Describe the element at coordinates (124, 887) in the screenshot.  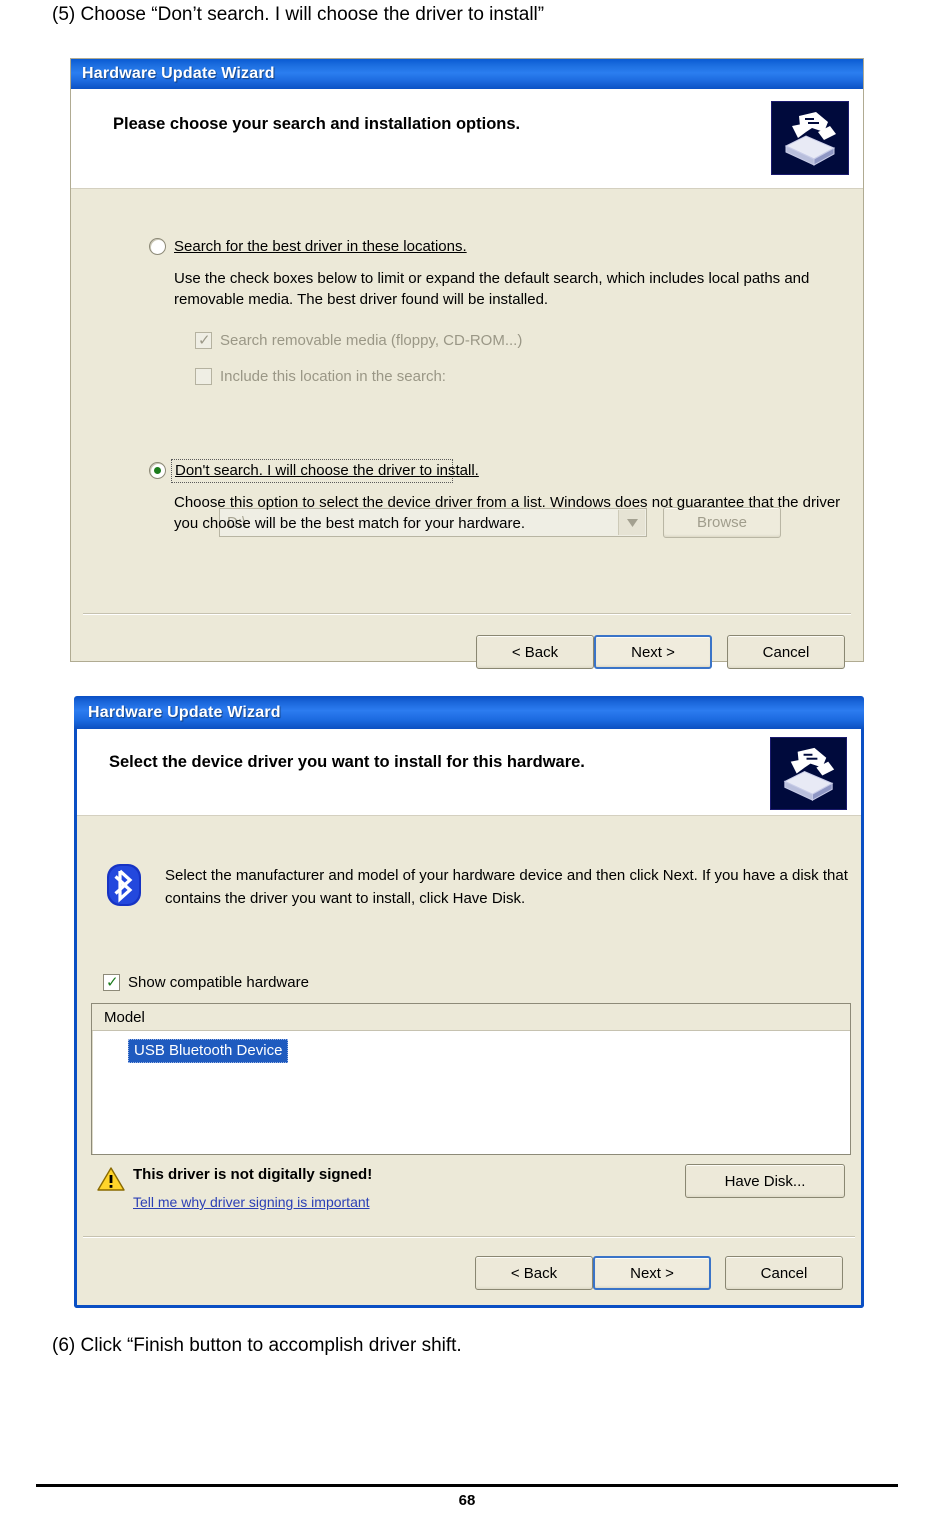
I see `bluetooth-icon` at that location.